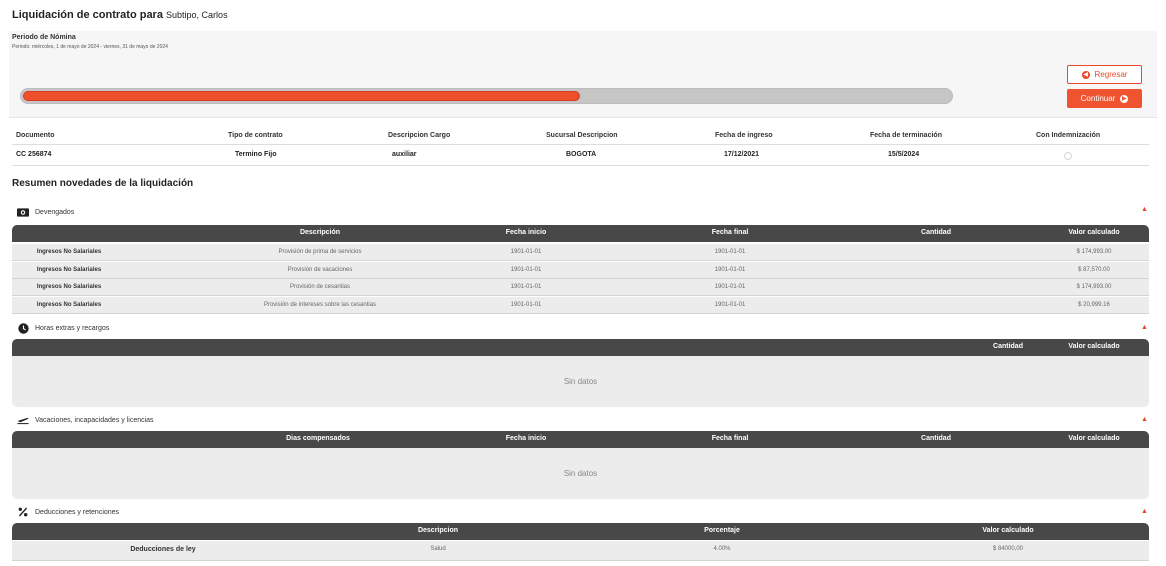 The image size is (1166, 566). Describe the element at coordinates (904, 154) in the screenshot. I see `contract-terminacion: 15/5/2024` at that location.